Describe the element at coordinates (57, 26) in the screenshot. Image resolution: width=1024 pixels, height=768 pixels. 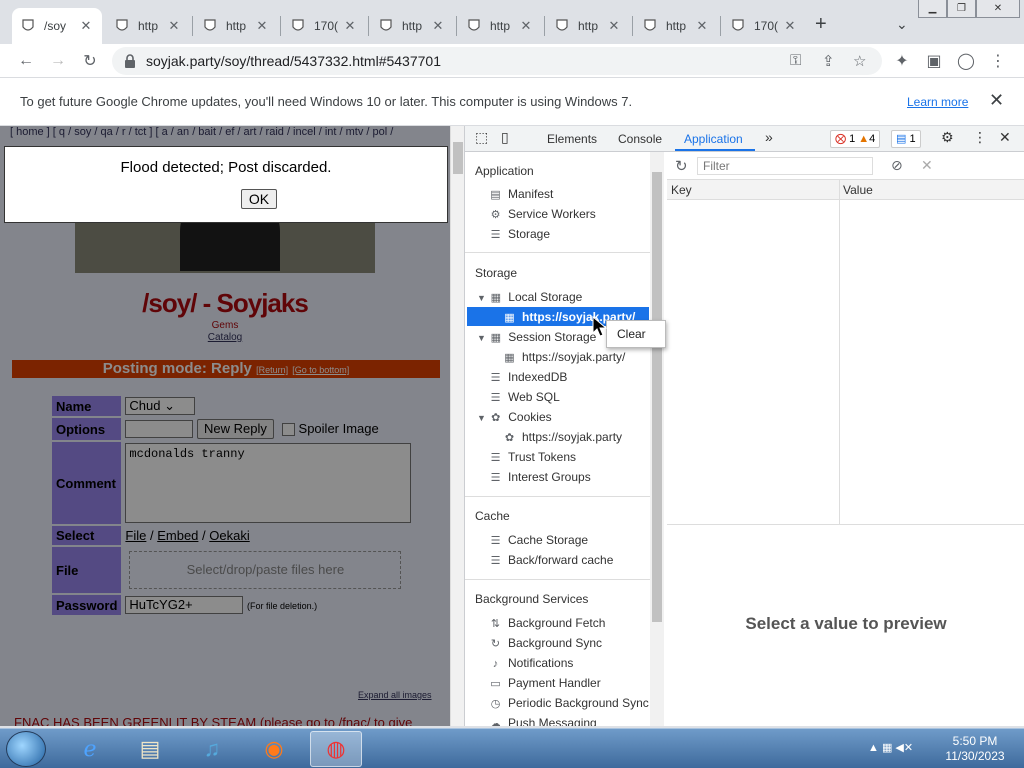
I see `browser-tab: /soy ✕` at that location.